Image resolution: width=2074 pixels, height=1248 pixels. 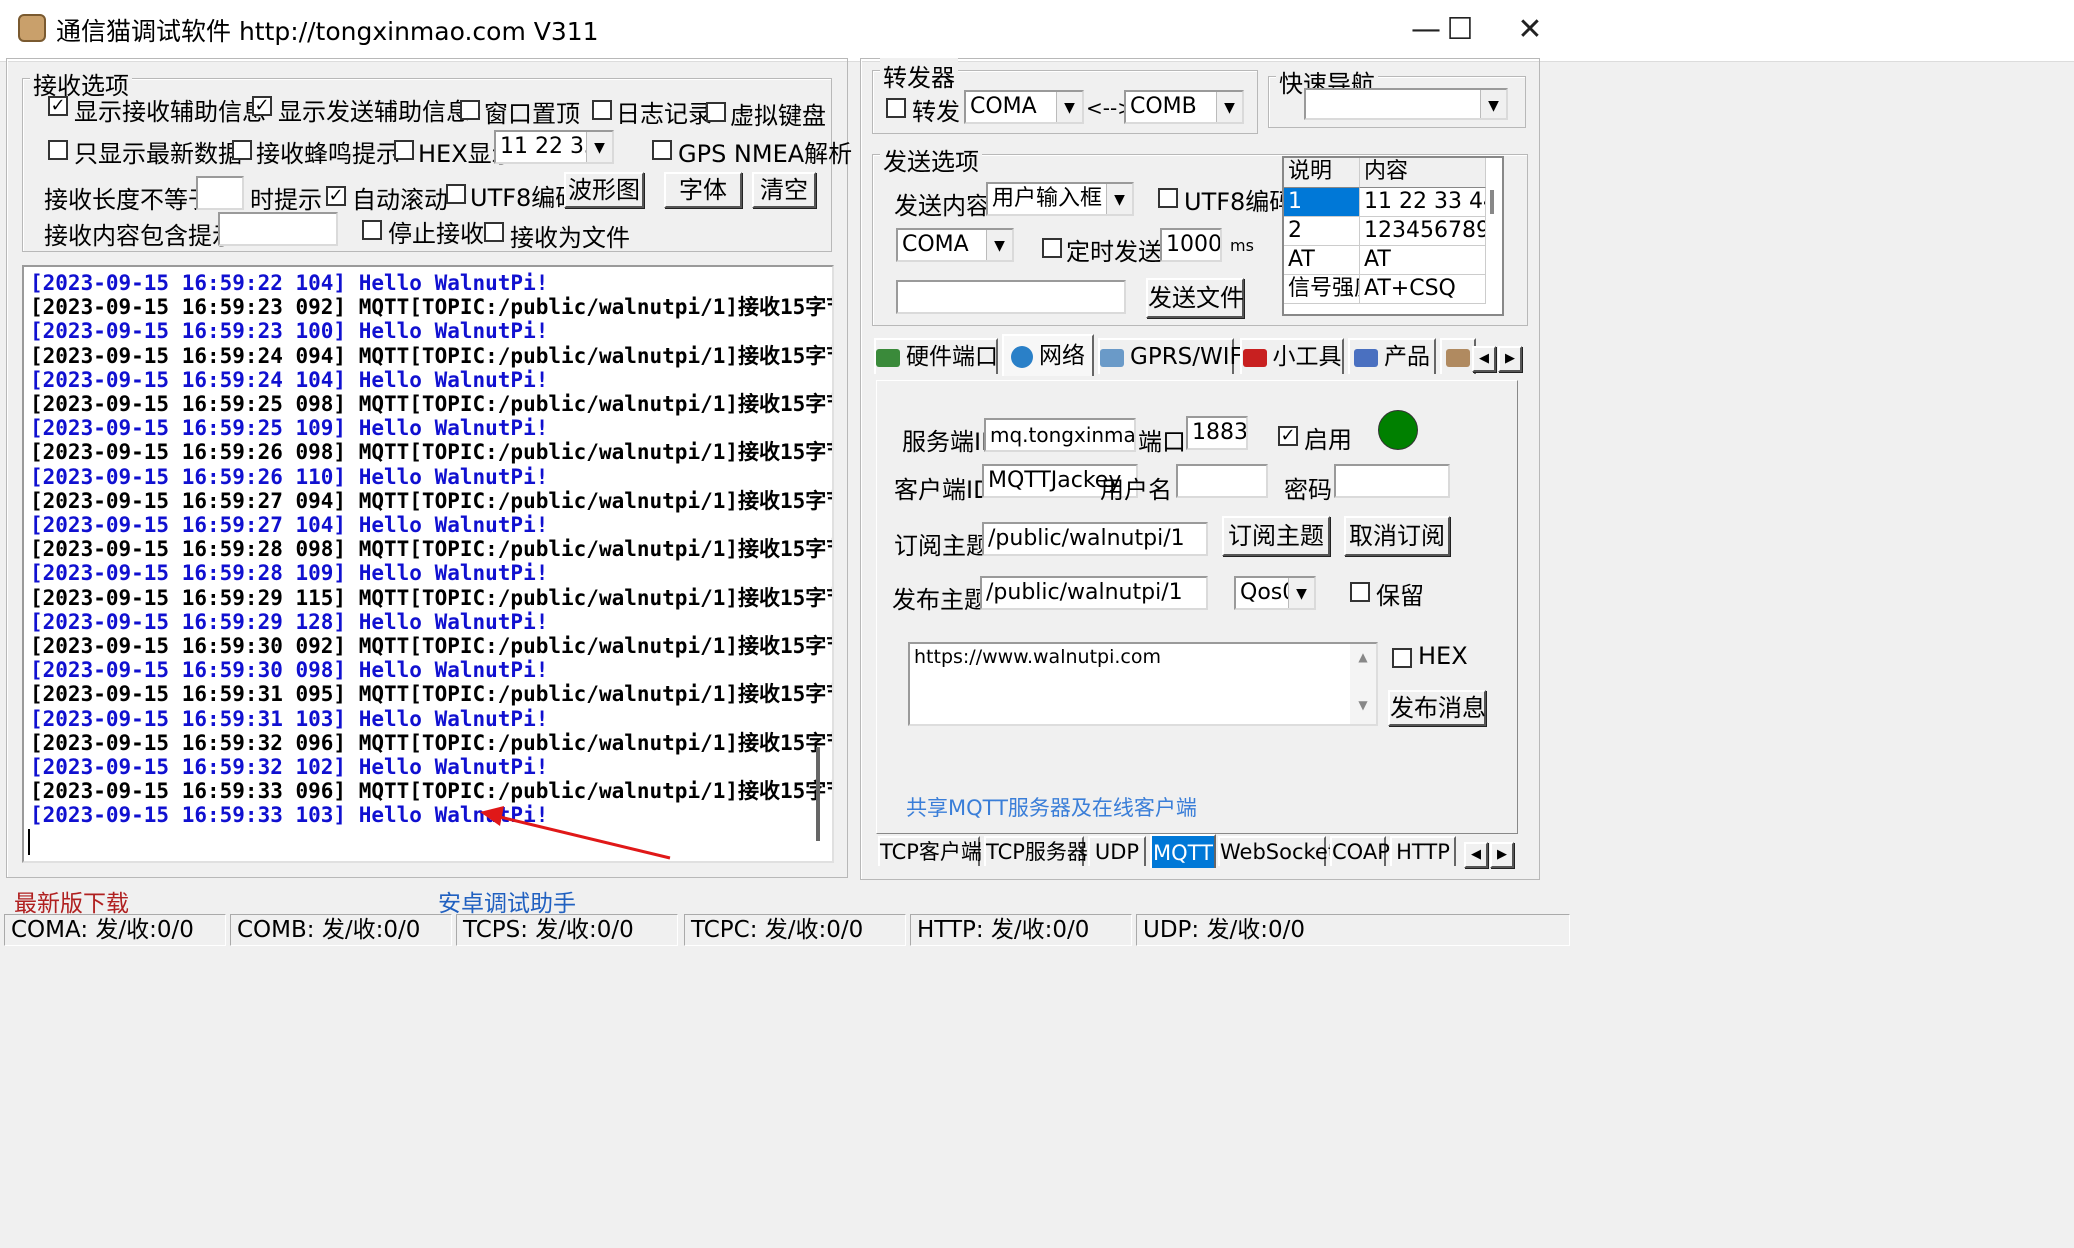 I want to click on show-latest-checkbox, so click(x=58, y=150).